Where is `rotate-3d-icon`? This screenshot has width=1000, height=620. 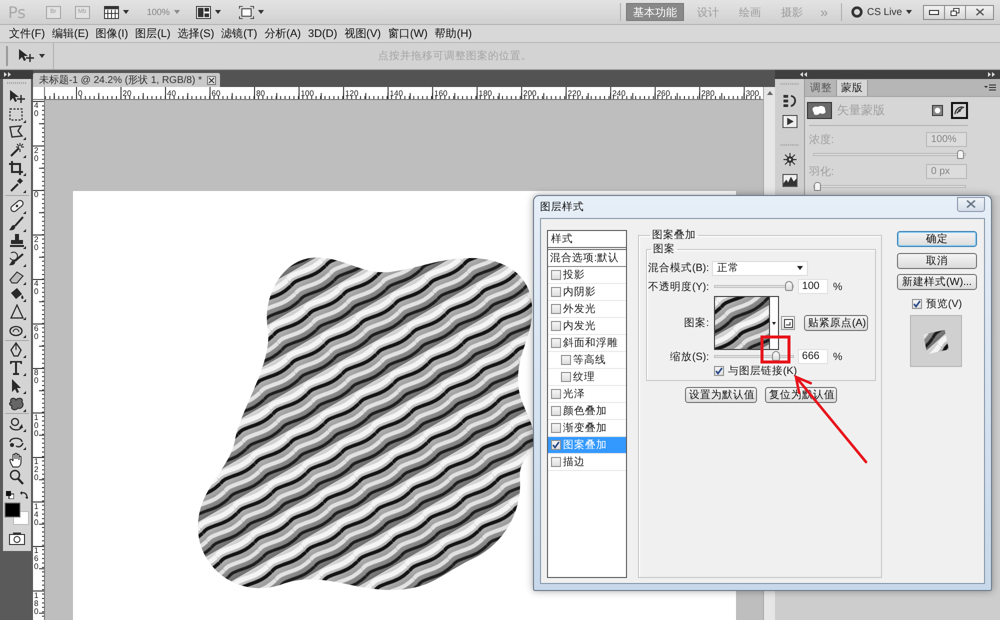 rotate-3d-icon is located at coordinates (17, 424).